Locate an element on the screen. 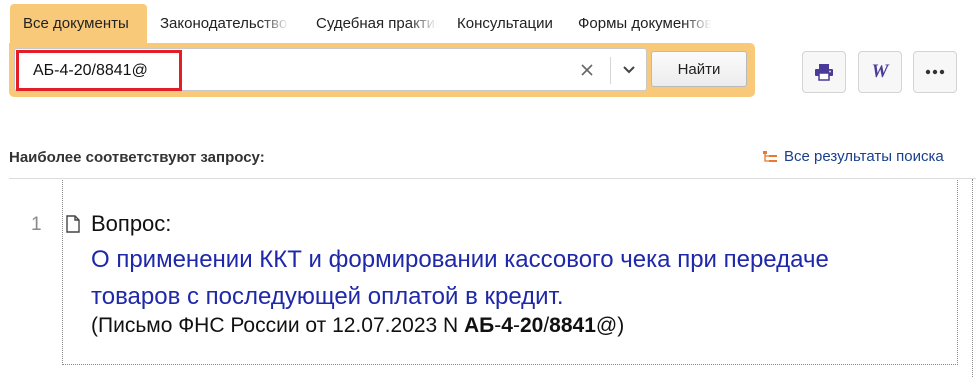  export-word-button: W is located at coordinates (880, 72).